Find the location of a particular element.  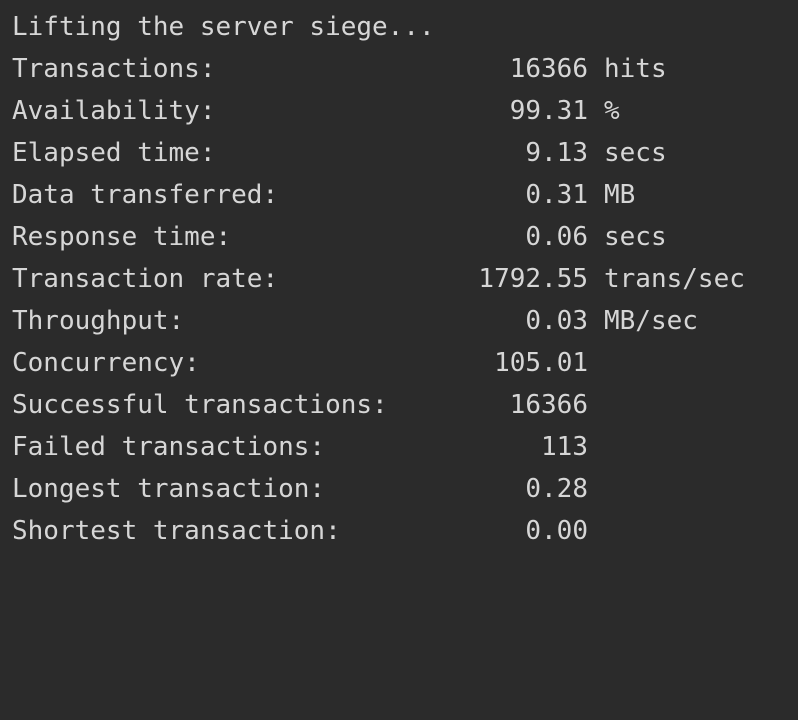

stat-label: Failed transactions: is located at coordinates (169, 447).